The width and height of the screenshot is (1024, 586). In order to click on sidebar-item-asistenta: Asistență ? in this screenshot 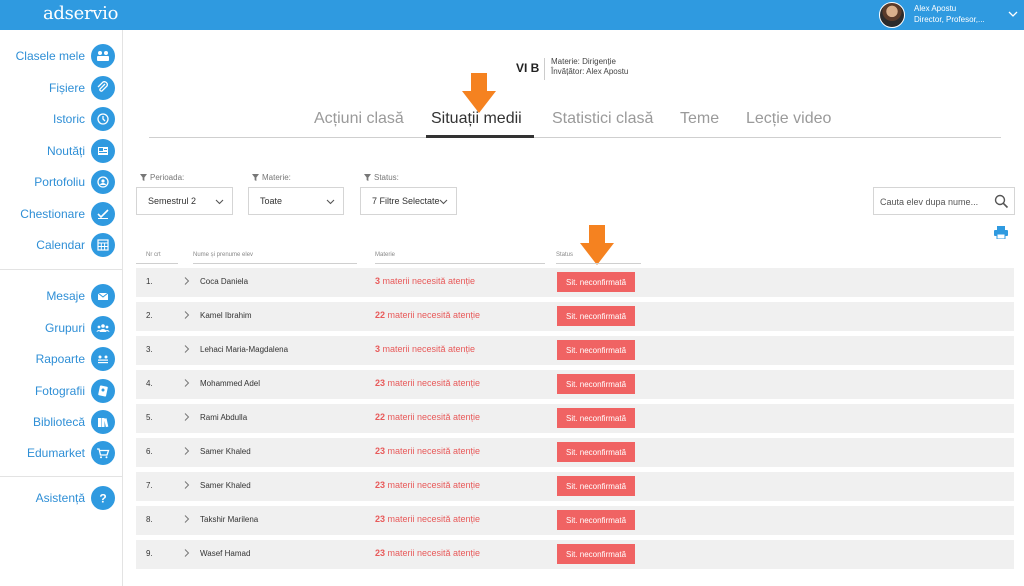, I will do `click(61, 498)`.